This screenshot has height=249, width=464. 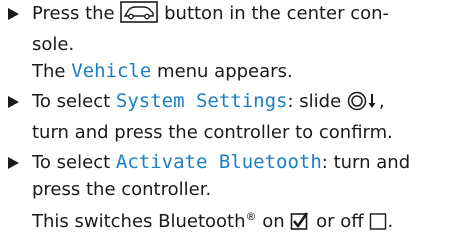 I want to click on registered-mark: ®, so click(x=251, y=216).